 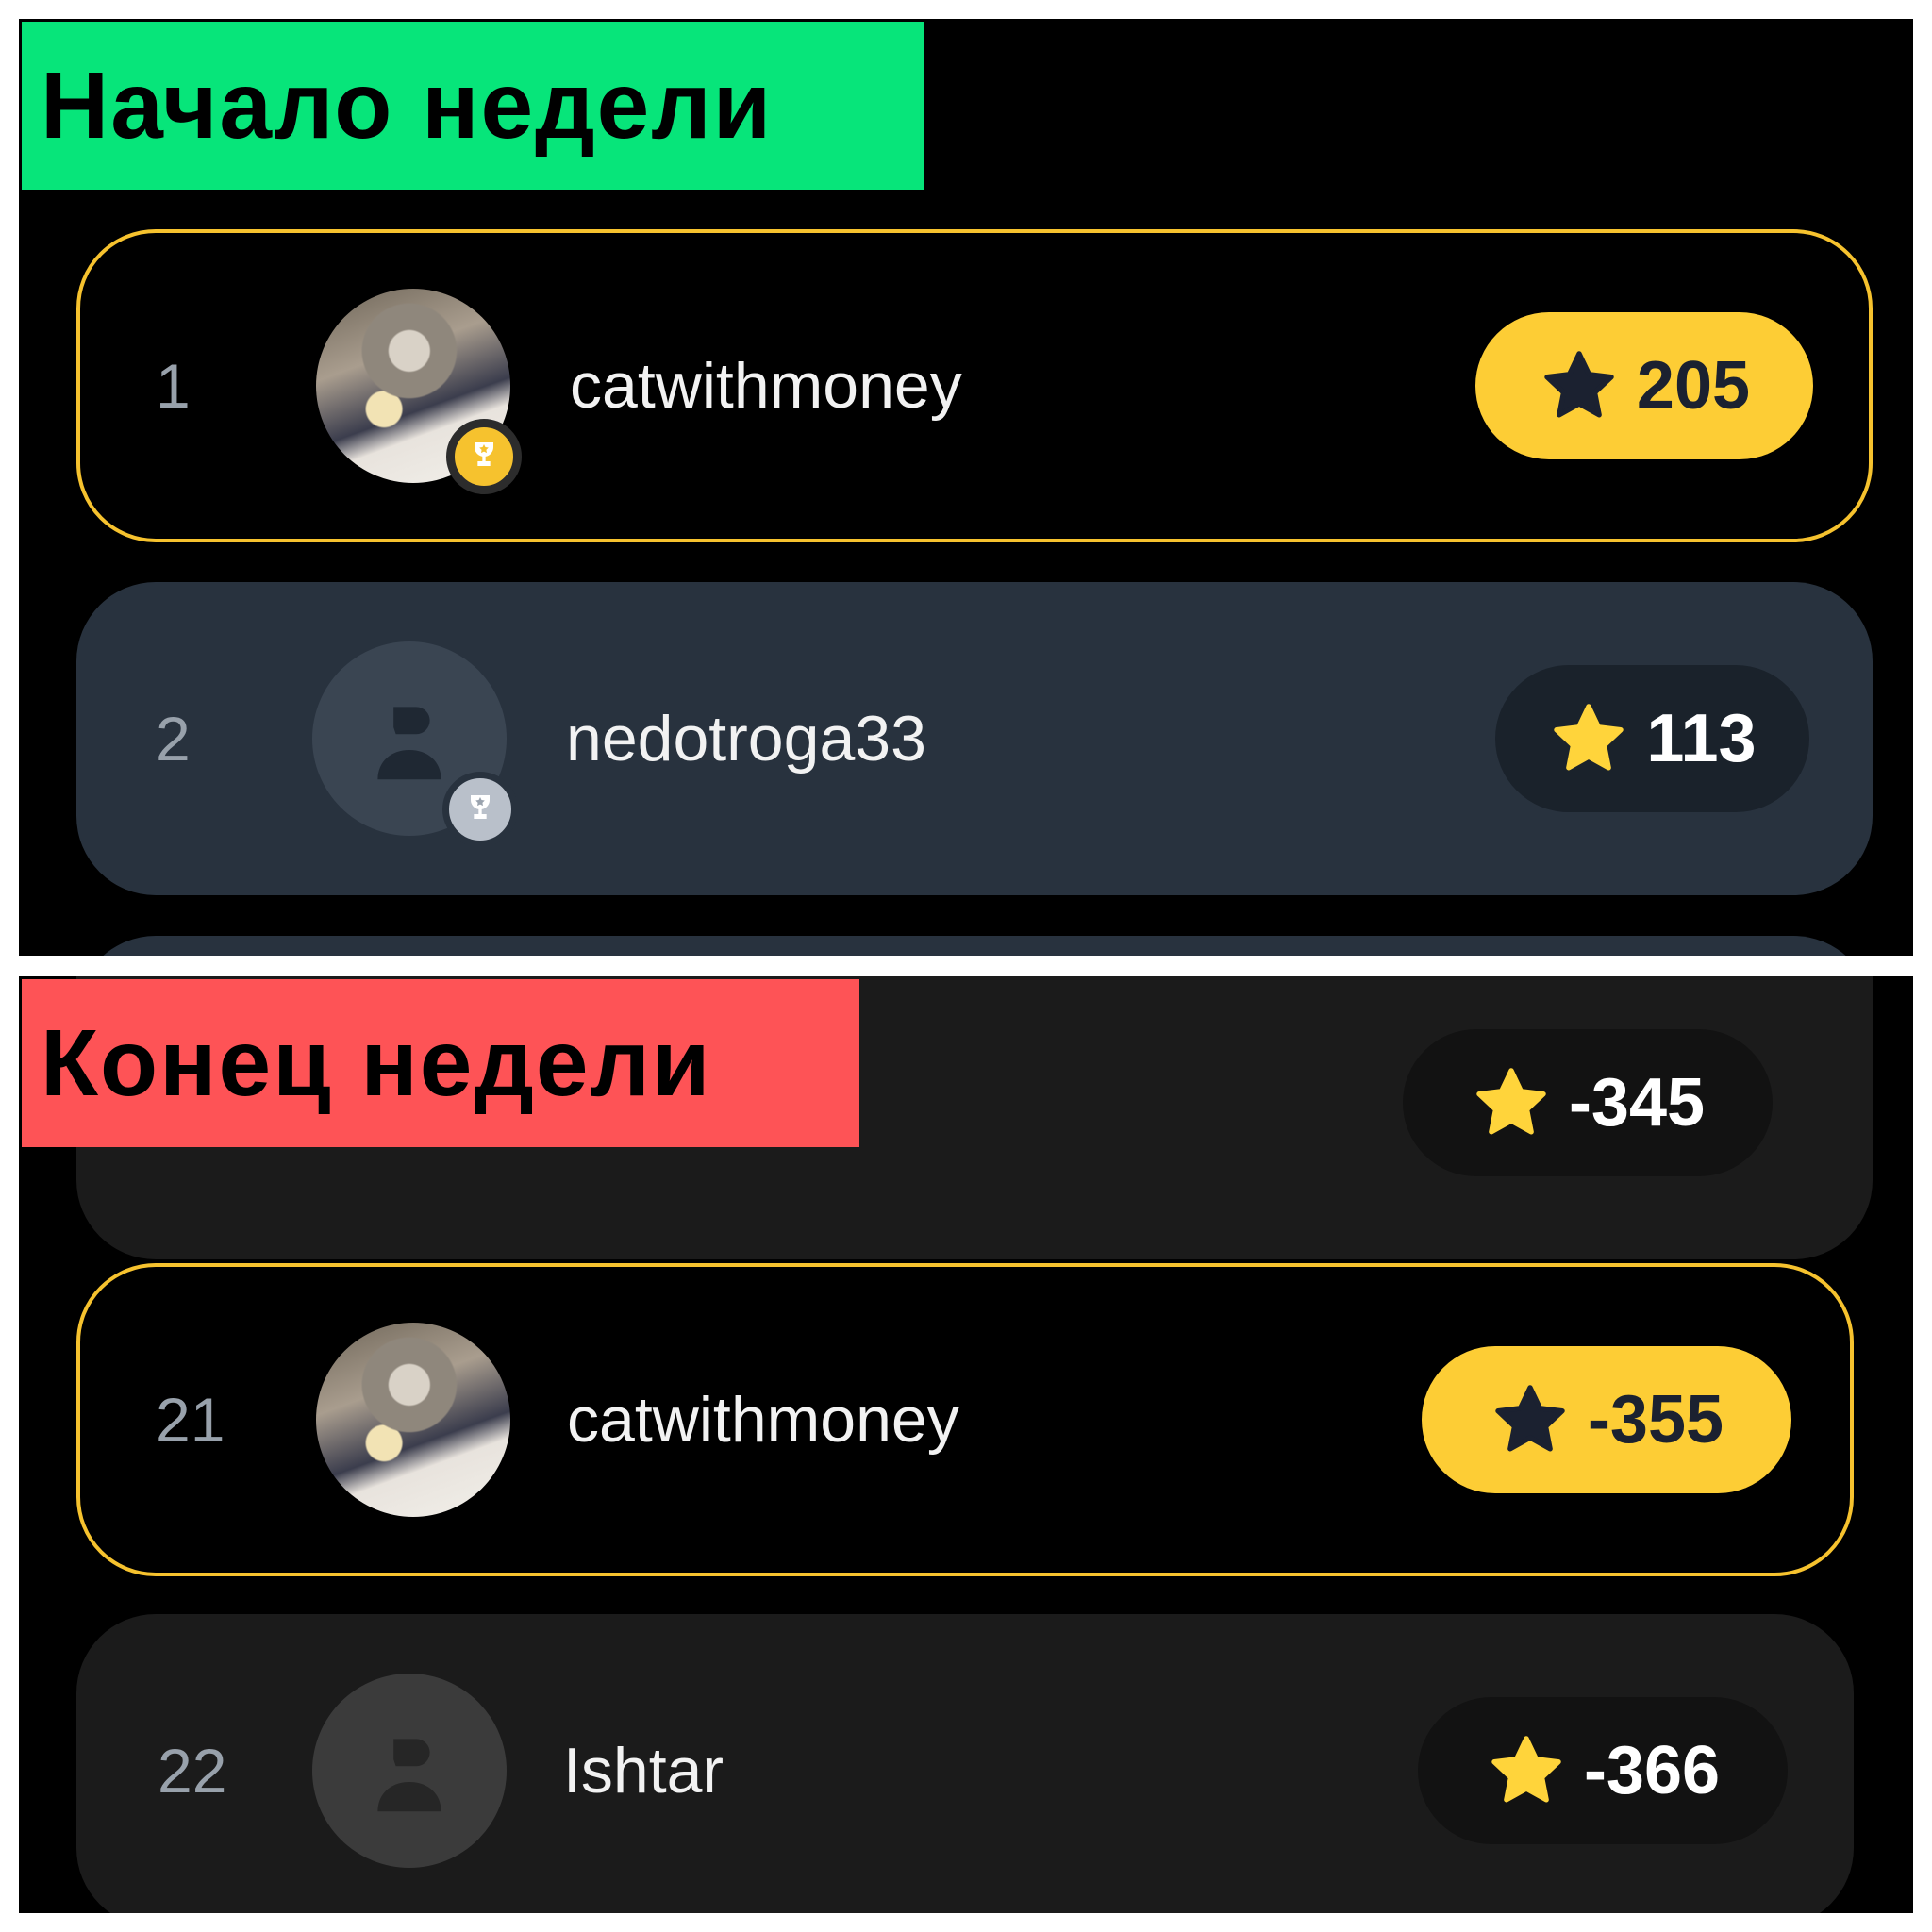 What do you see at coordinates (746, 739) in the screenshot?
I see `username: nedotroga33` at bounding box center [746, 739].